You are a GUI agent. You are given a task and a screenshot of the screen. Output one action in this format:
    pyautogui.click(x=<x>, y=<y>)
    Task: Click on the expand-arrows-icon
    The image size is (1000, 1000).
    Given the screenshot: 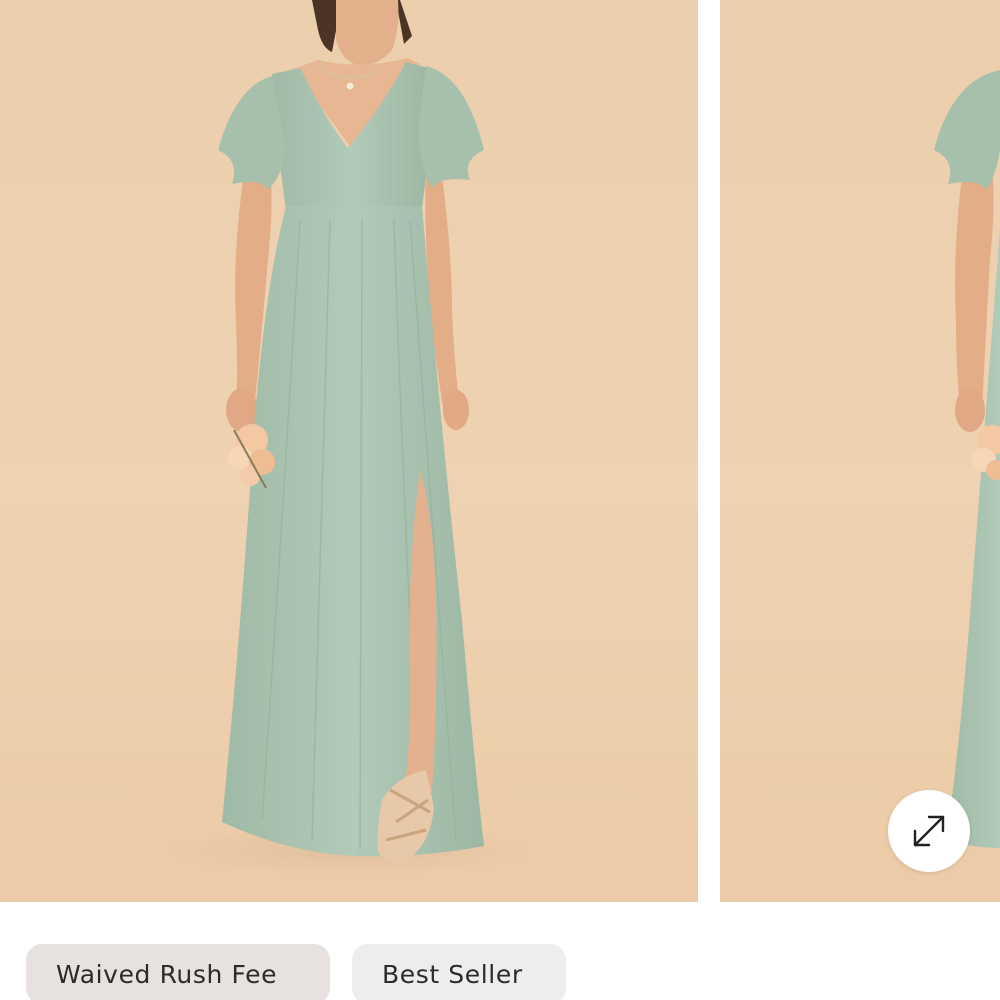 What is the action you would take?
    pyautogui.click(x=929, y=831)
    